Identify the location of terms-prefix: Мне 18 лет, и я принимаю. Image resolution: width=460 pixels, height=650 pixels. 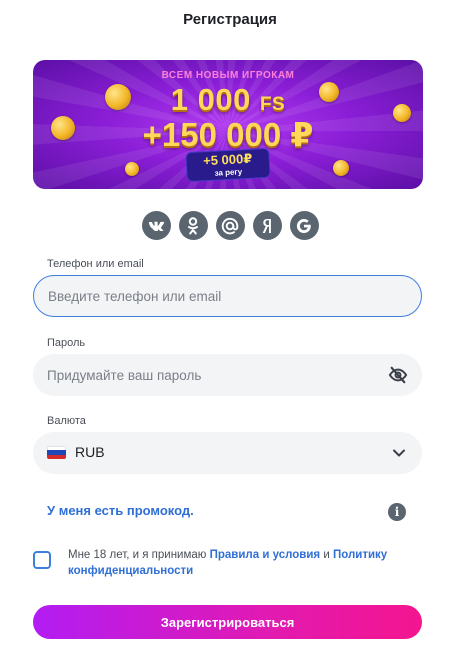
(139, 555).